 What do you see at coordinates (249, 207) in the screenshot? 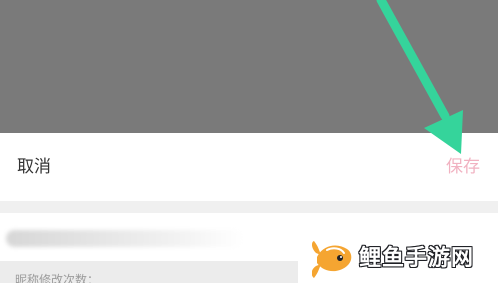
I see `section-divider` at bounding box center [249, 207].